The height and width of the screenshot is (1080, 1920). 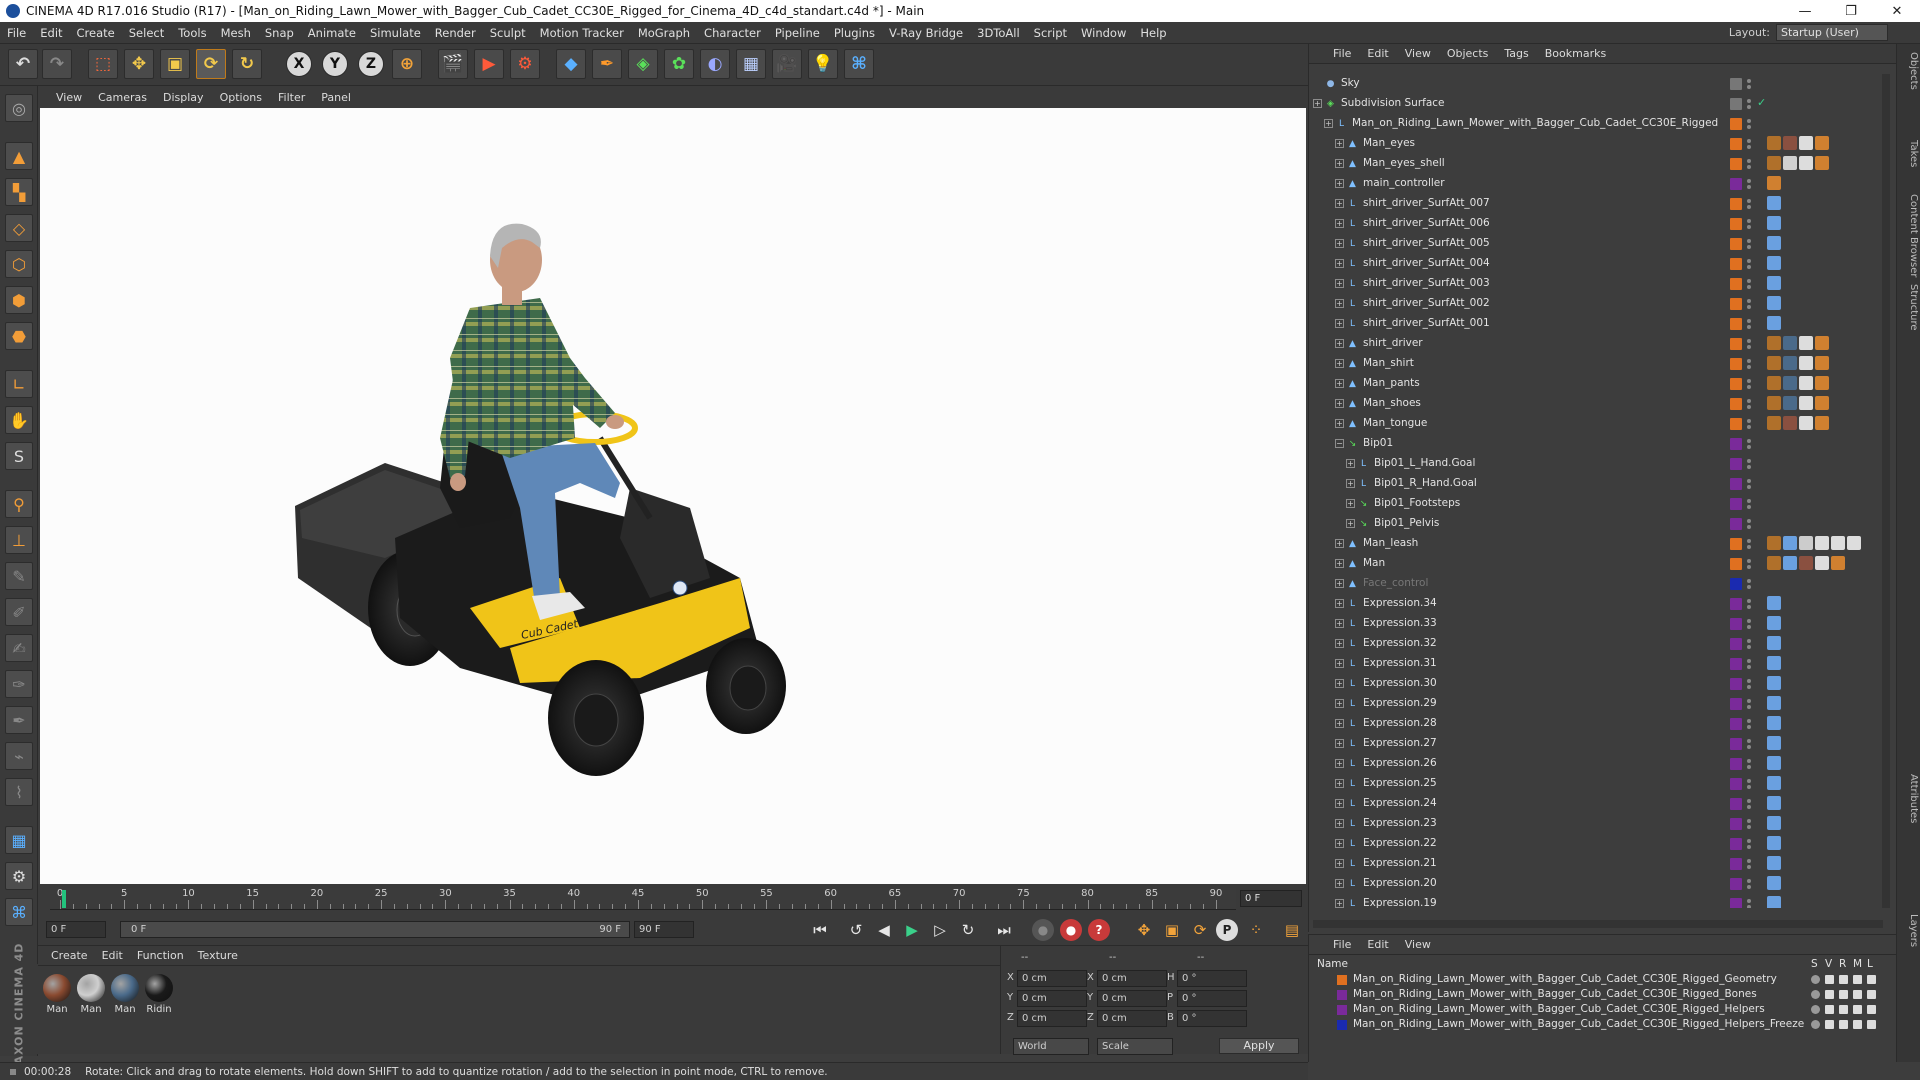 I want to click on current-frame-field: 0 F, so click(x=1271, y=898).